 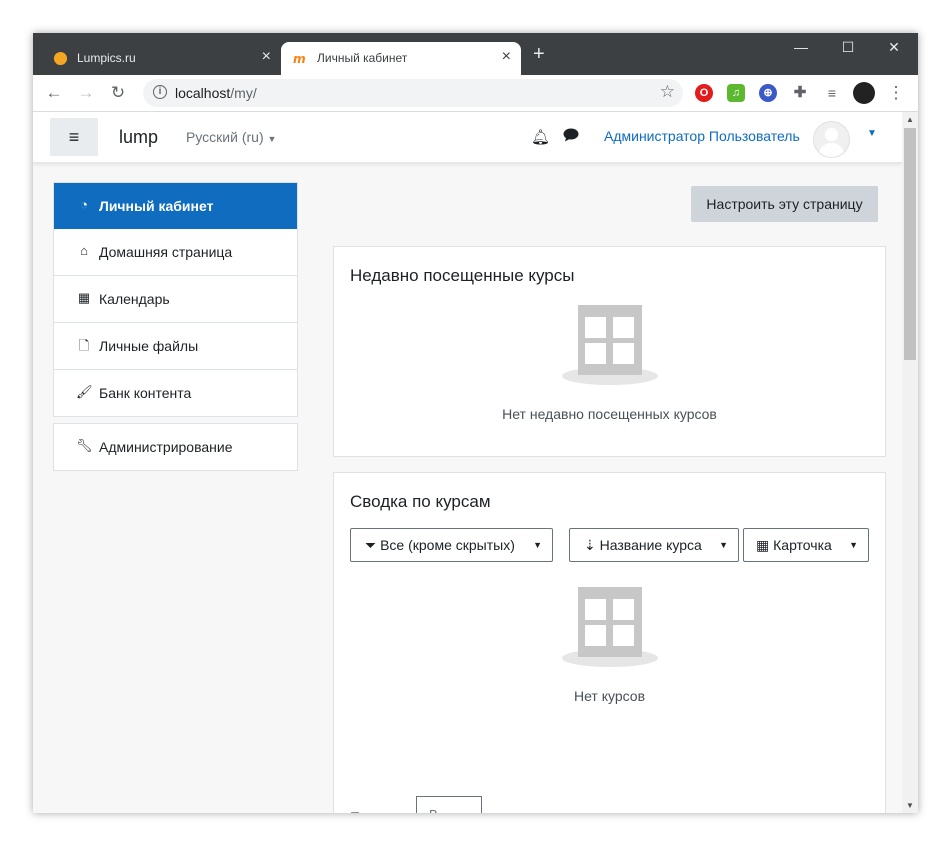 What do you see at coordinates (702, 136) in the screenshot?
I see `user-menu-name: Администратор Пользователь` at bounding box center [702, 136].